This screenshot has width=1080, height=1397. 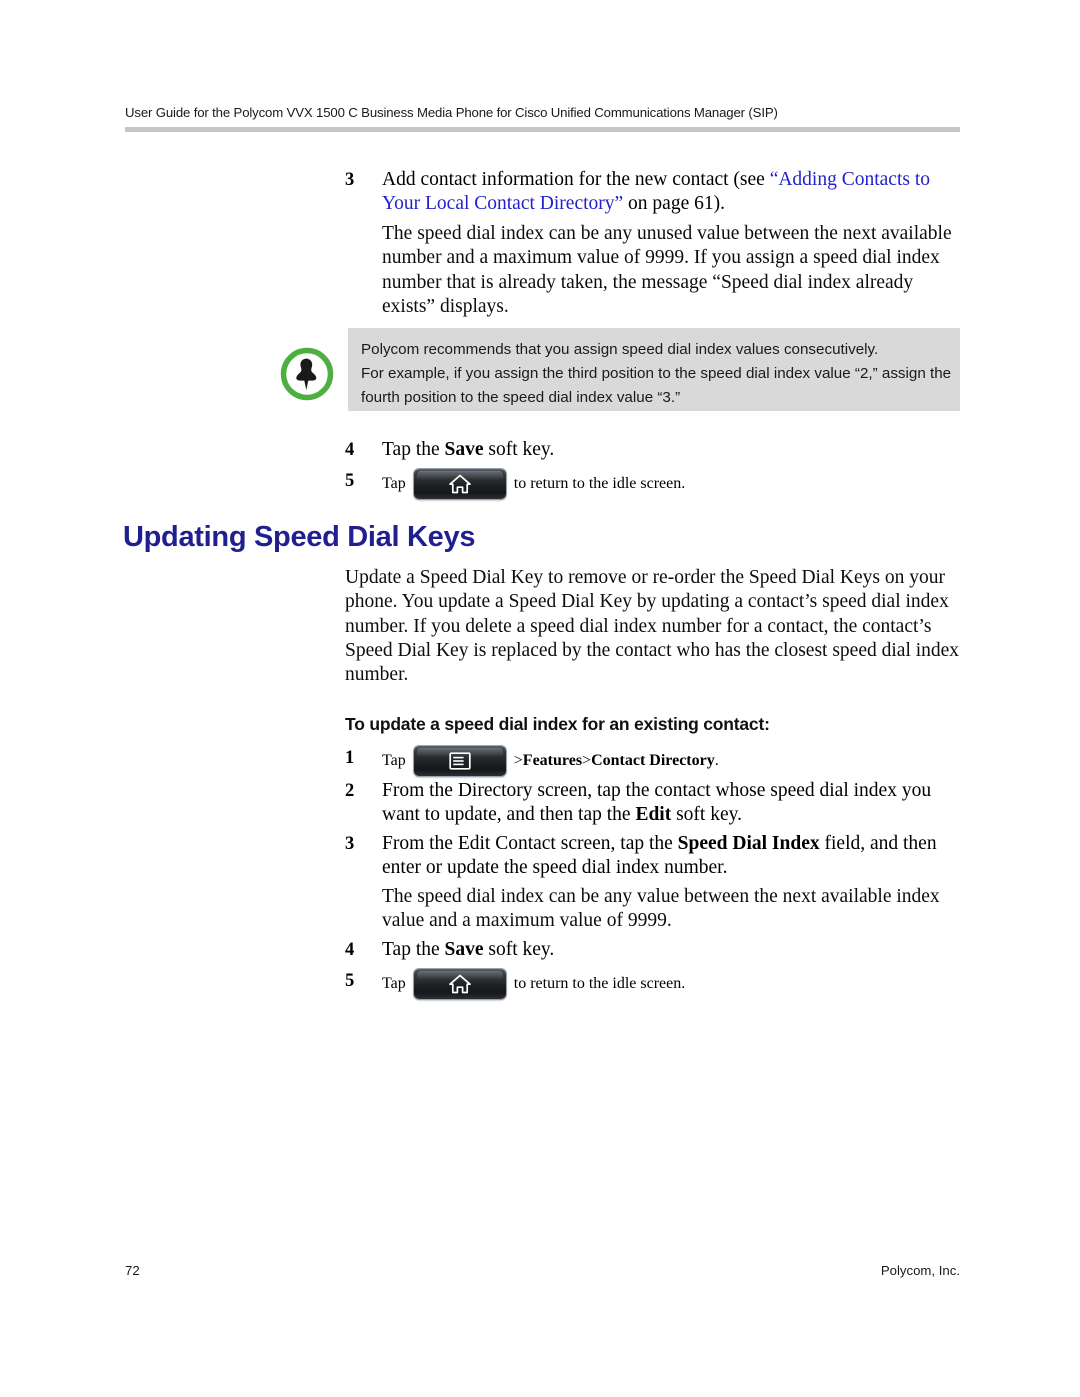 What do you see at coordinates (350, 791) in the screenshot?
I see `step-number: 2` at bounding box center [350, 791].